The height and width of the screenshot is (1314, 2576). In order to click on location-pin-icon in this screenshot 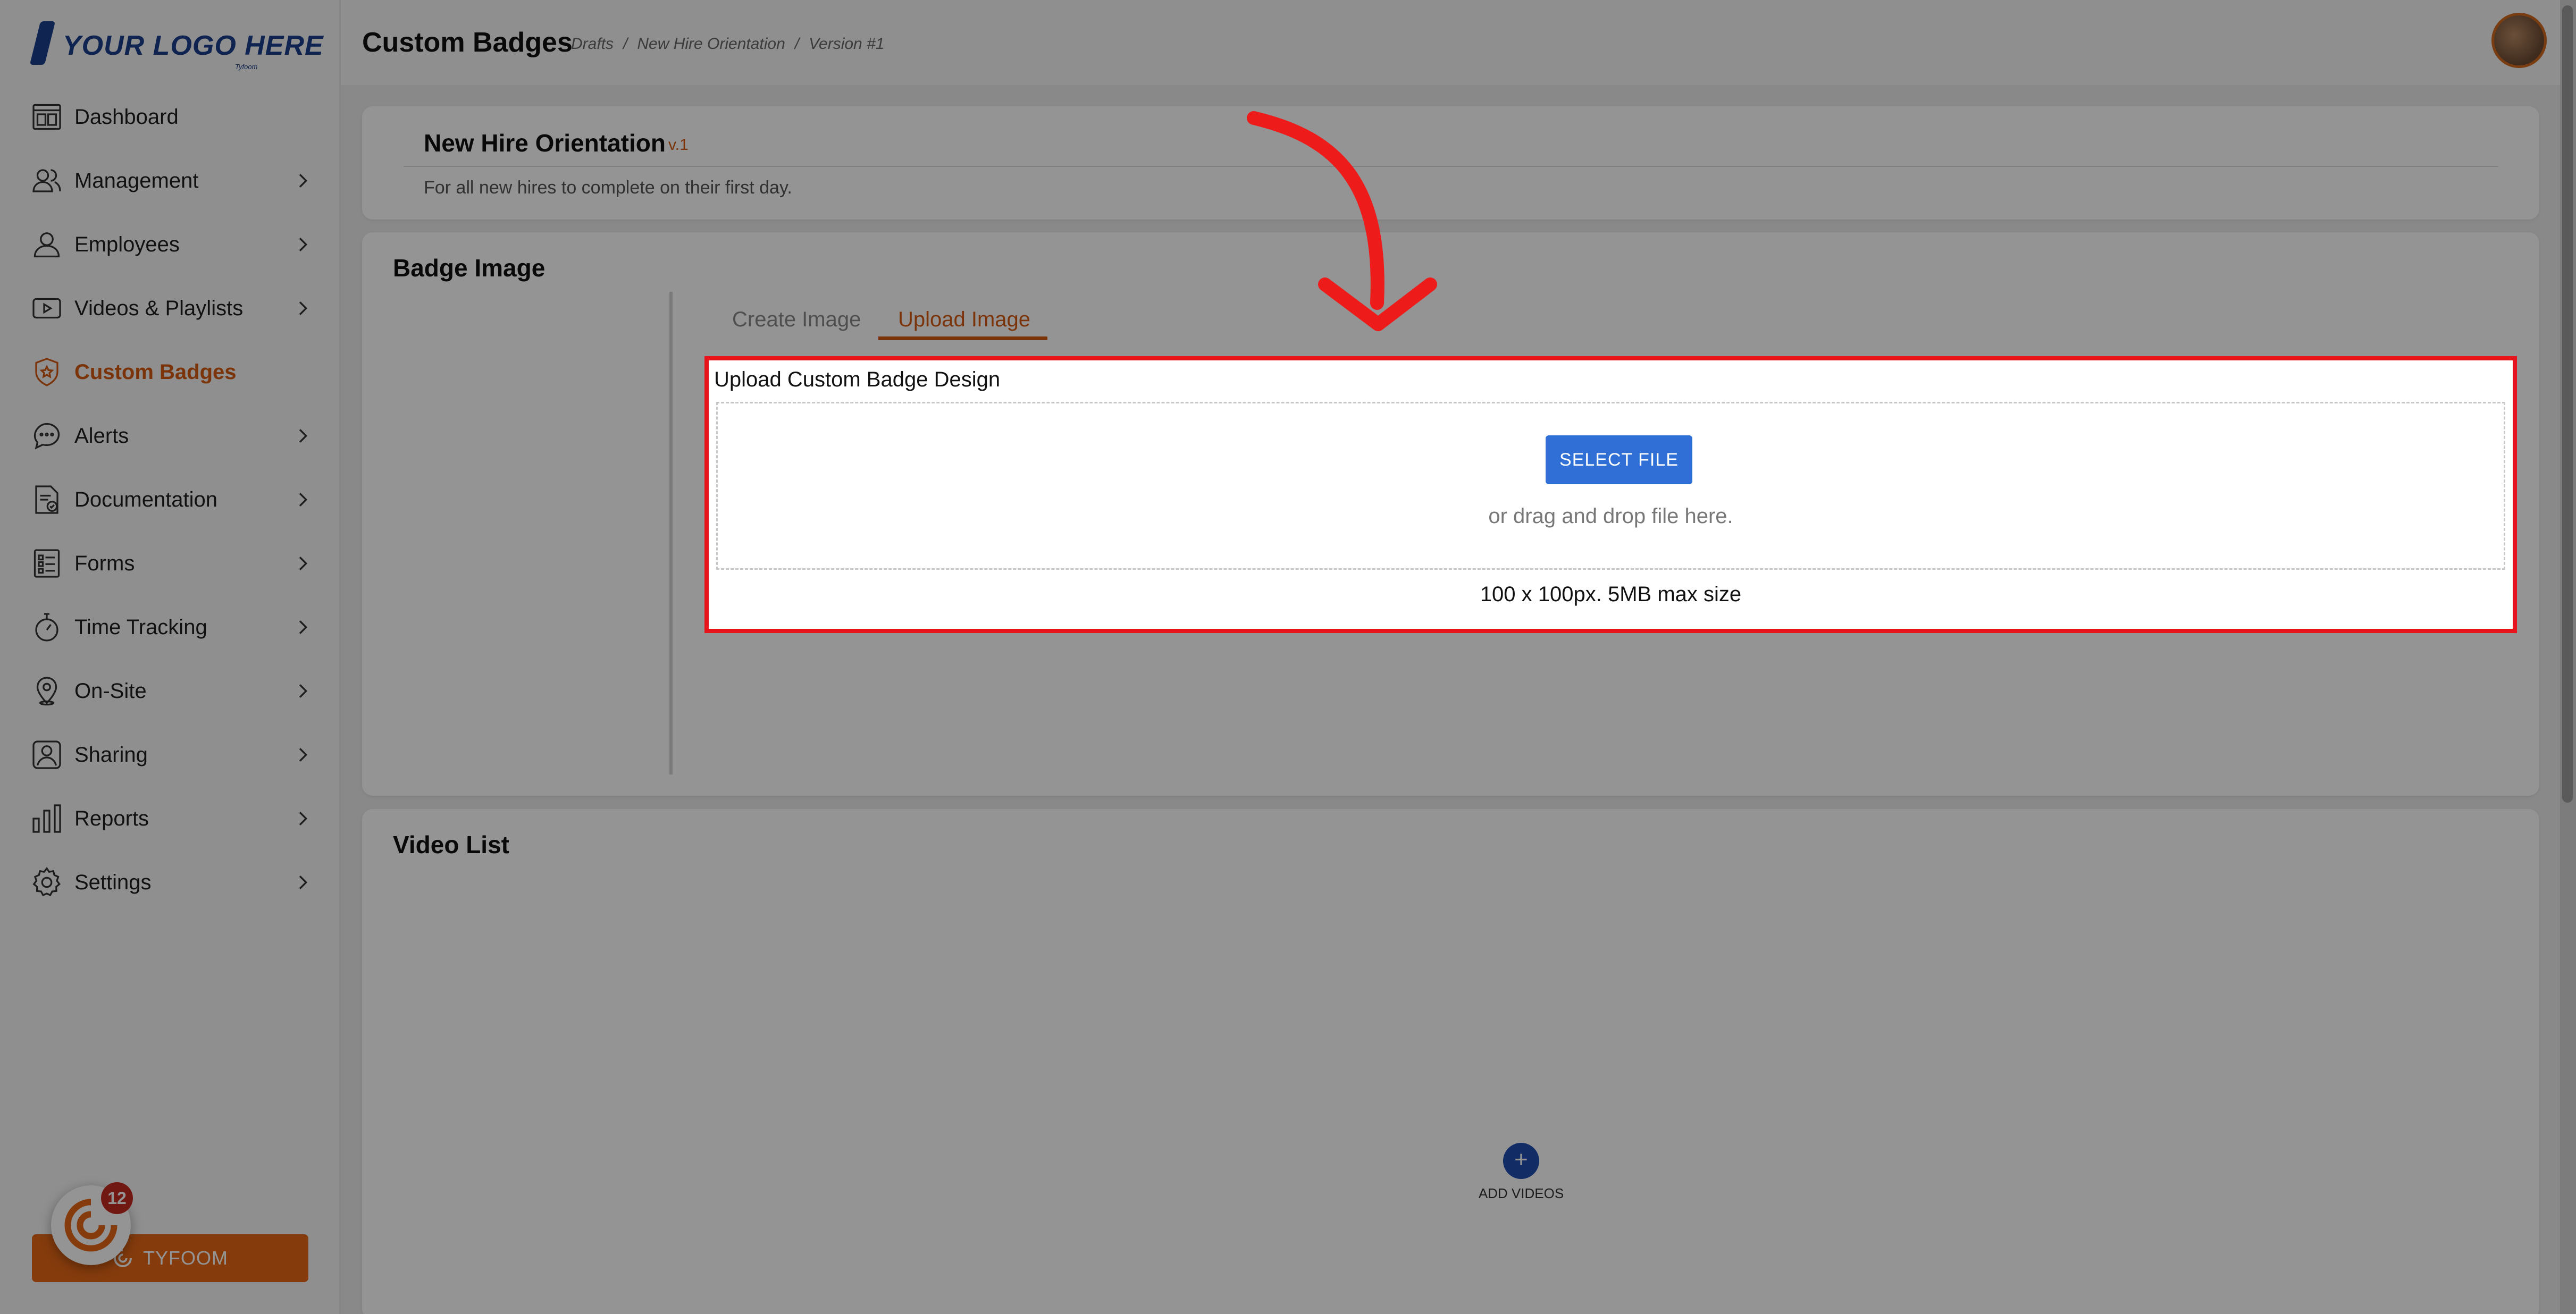, I will do `click(47, 691)`.